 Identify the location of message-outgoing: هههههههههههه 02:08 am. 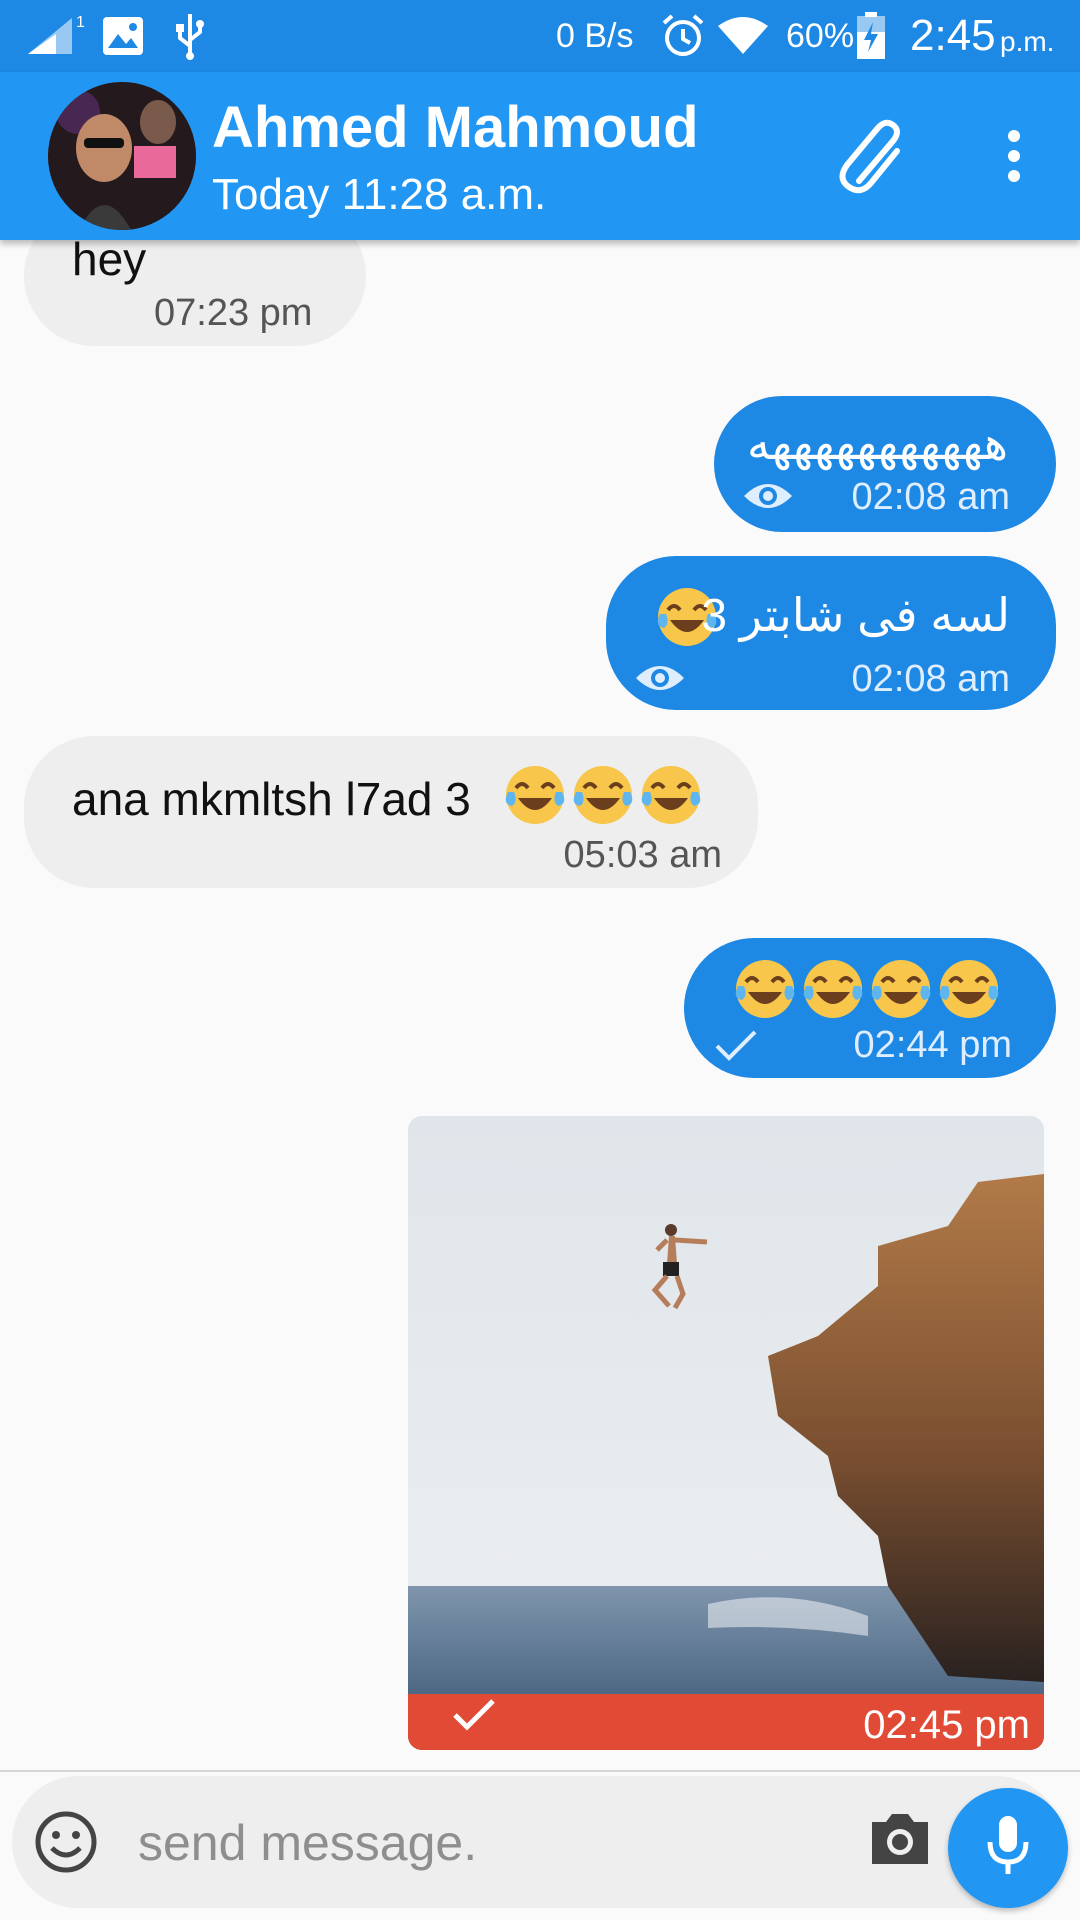
(885, 464).